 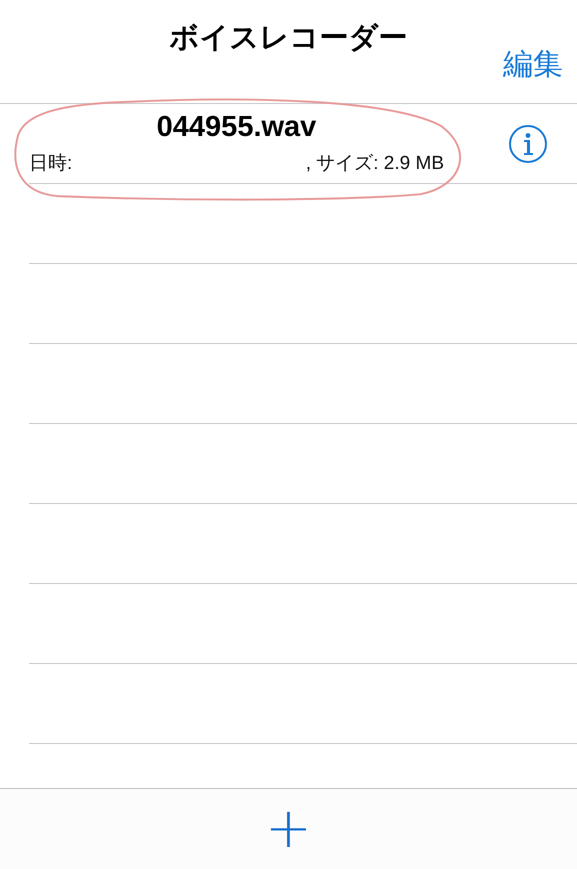 I want to click on info-icon, so click(x=528, y=144).